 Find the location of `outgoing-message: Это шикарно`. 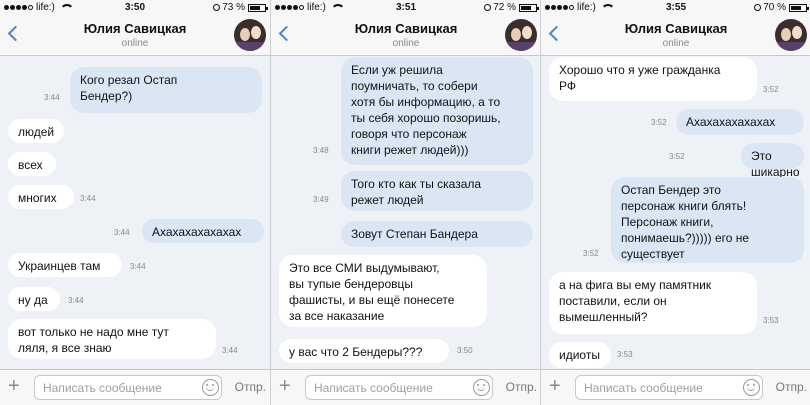

outgoing-message: Это шикарно is located at coordinates (772, 161).